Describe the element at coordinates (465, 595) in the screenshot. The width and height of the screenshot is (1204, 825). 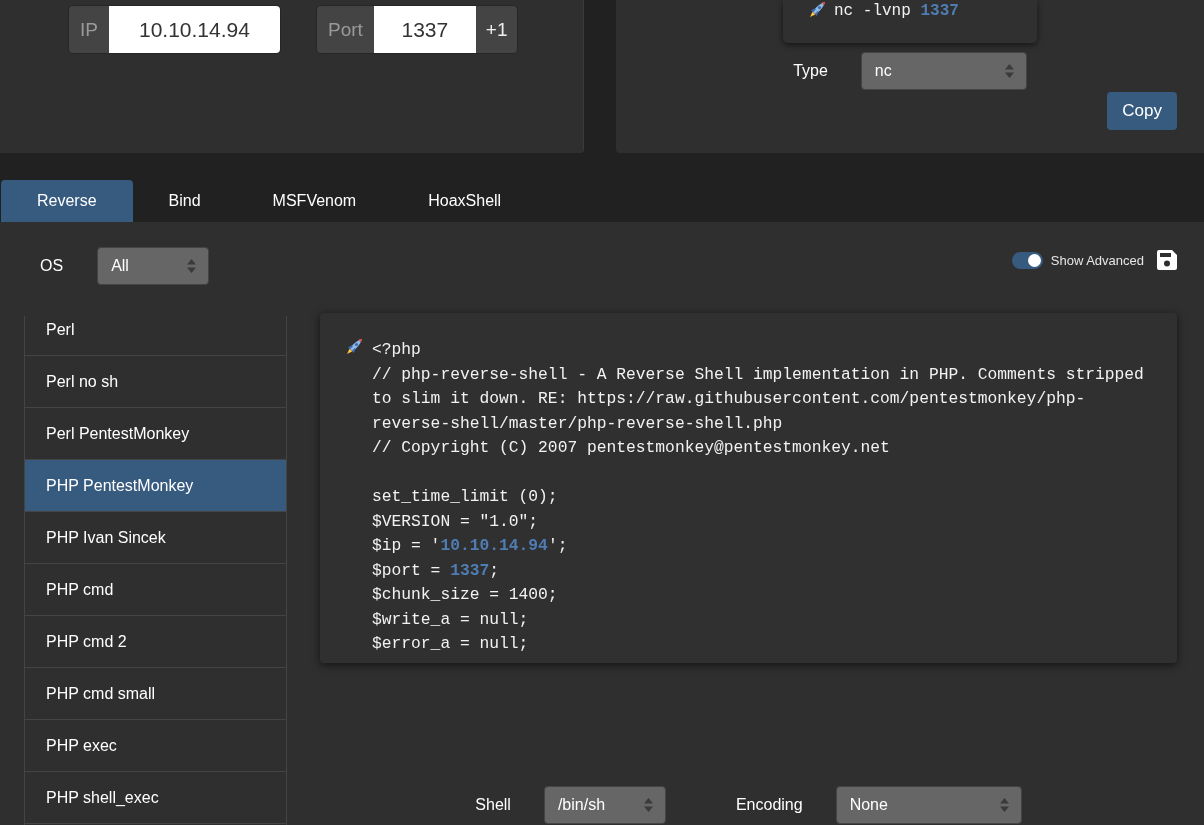
I see `code-line: $chunk_size = 1400;` at that location.